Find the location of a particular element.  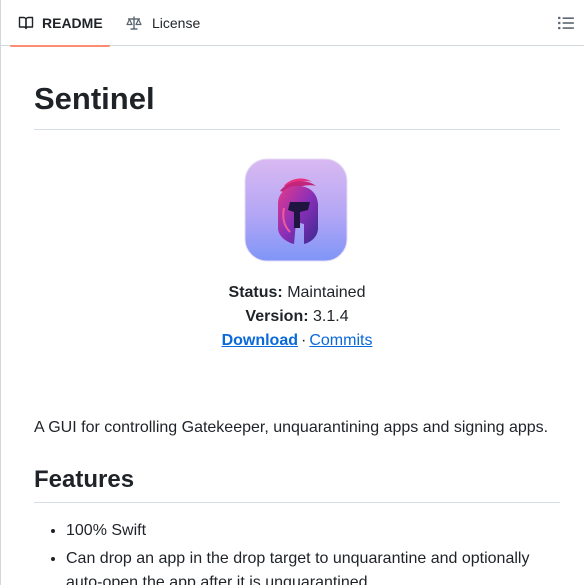

status-value: Maintained is located at coordinates (326, 292).